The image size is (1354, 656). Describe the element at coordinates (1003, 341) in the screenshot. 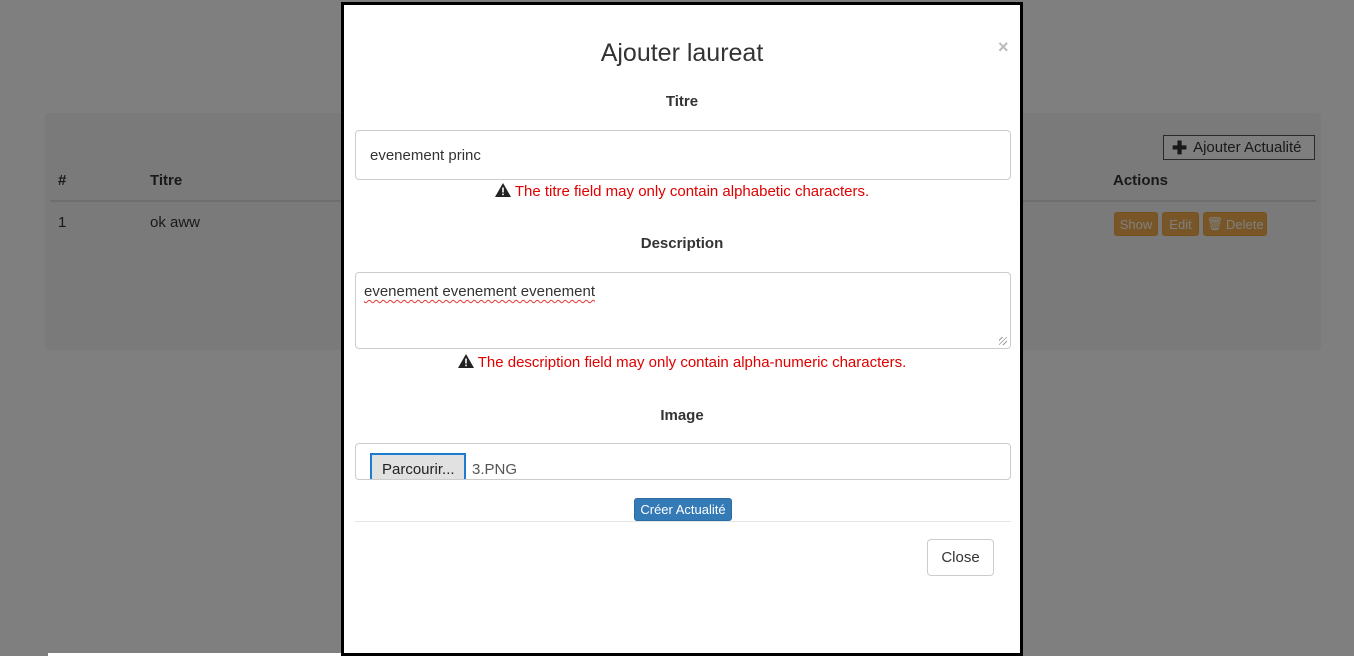

I see `resize-handle` at that location.